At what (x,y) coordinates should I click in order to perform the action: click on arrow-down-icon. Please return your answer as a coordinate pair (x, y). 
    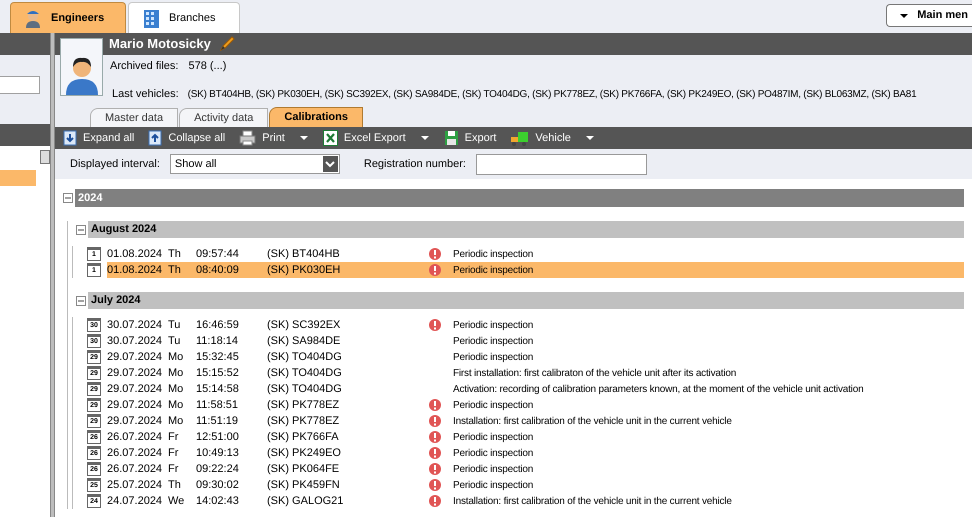
    Looking at the image, I should click on (70, 138).